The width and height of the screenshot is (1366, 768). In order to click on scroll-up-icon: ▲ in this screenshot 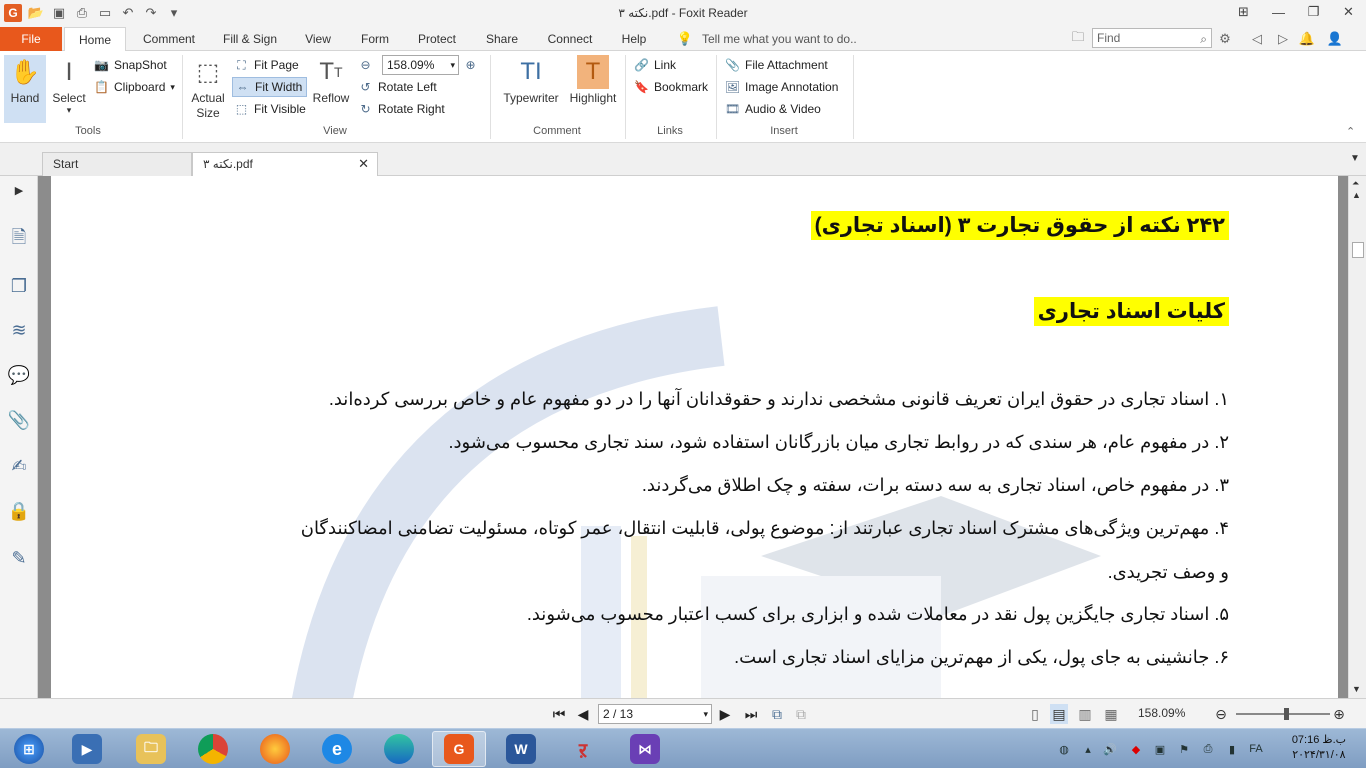, I will do `click(1356, 195)`.